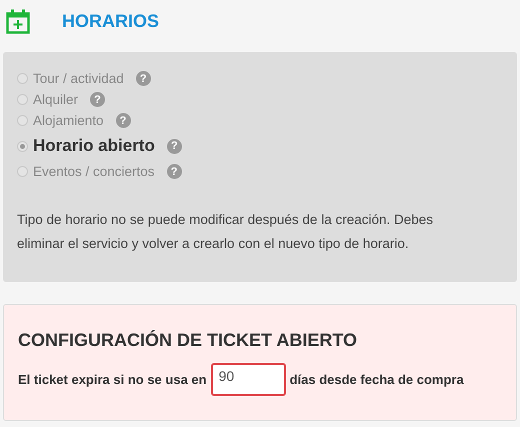 This screenshot has height=427, width=520. Describe the element at coordinates (111, 21) in the screenshot. I see `section-title: HORARIOS` at that location.